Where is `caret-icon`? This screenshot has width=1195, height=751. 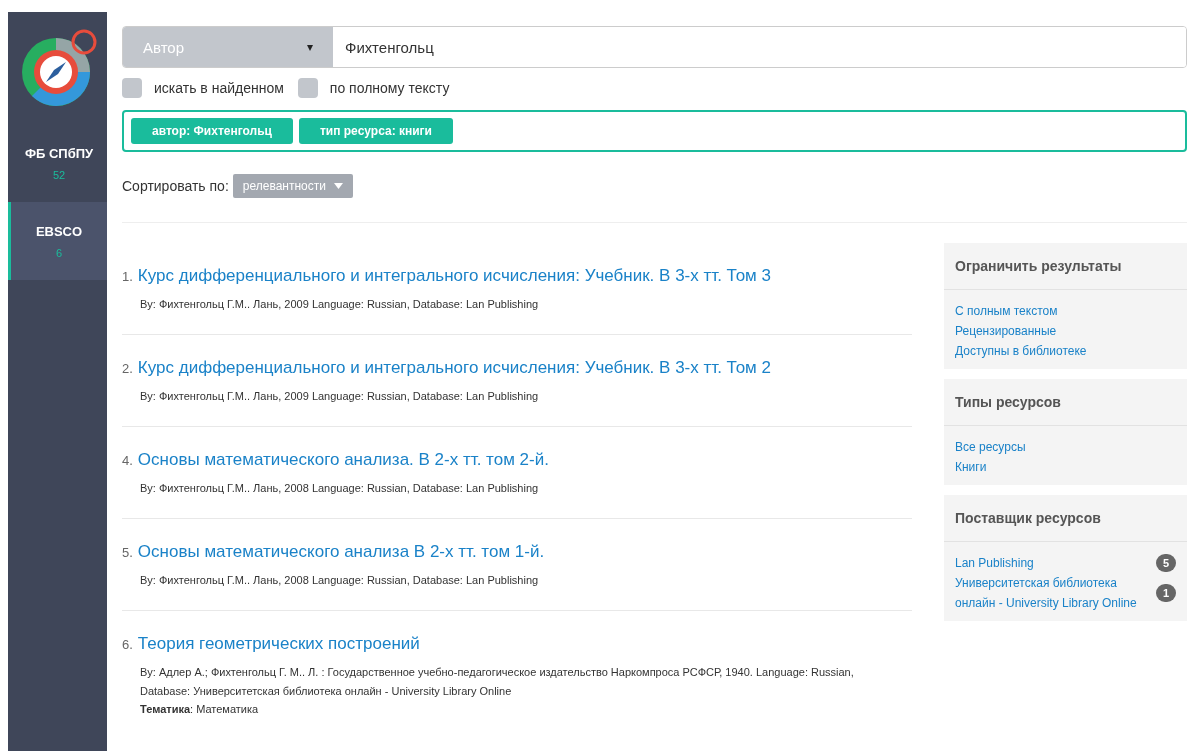
caret-icon is located at coordinates (338, 186).